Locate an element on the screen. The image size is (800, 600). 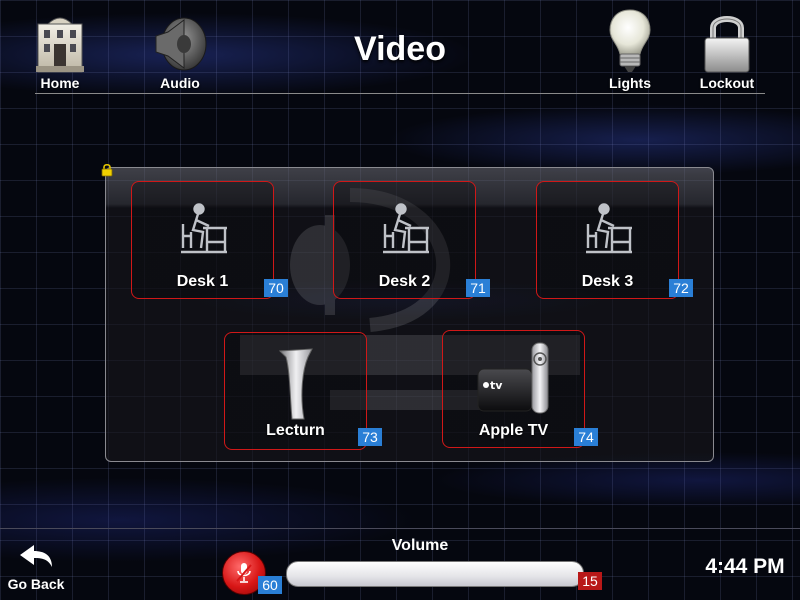
footer-divider is located at coordinates (400, 528).